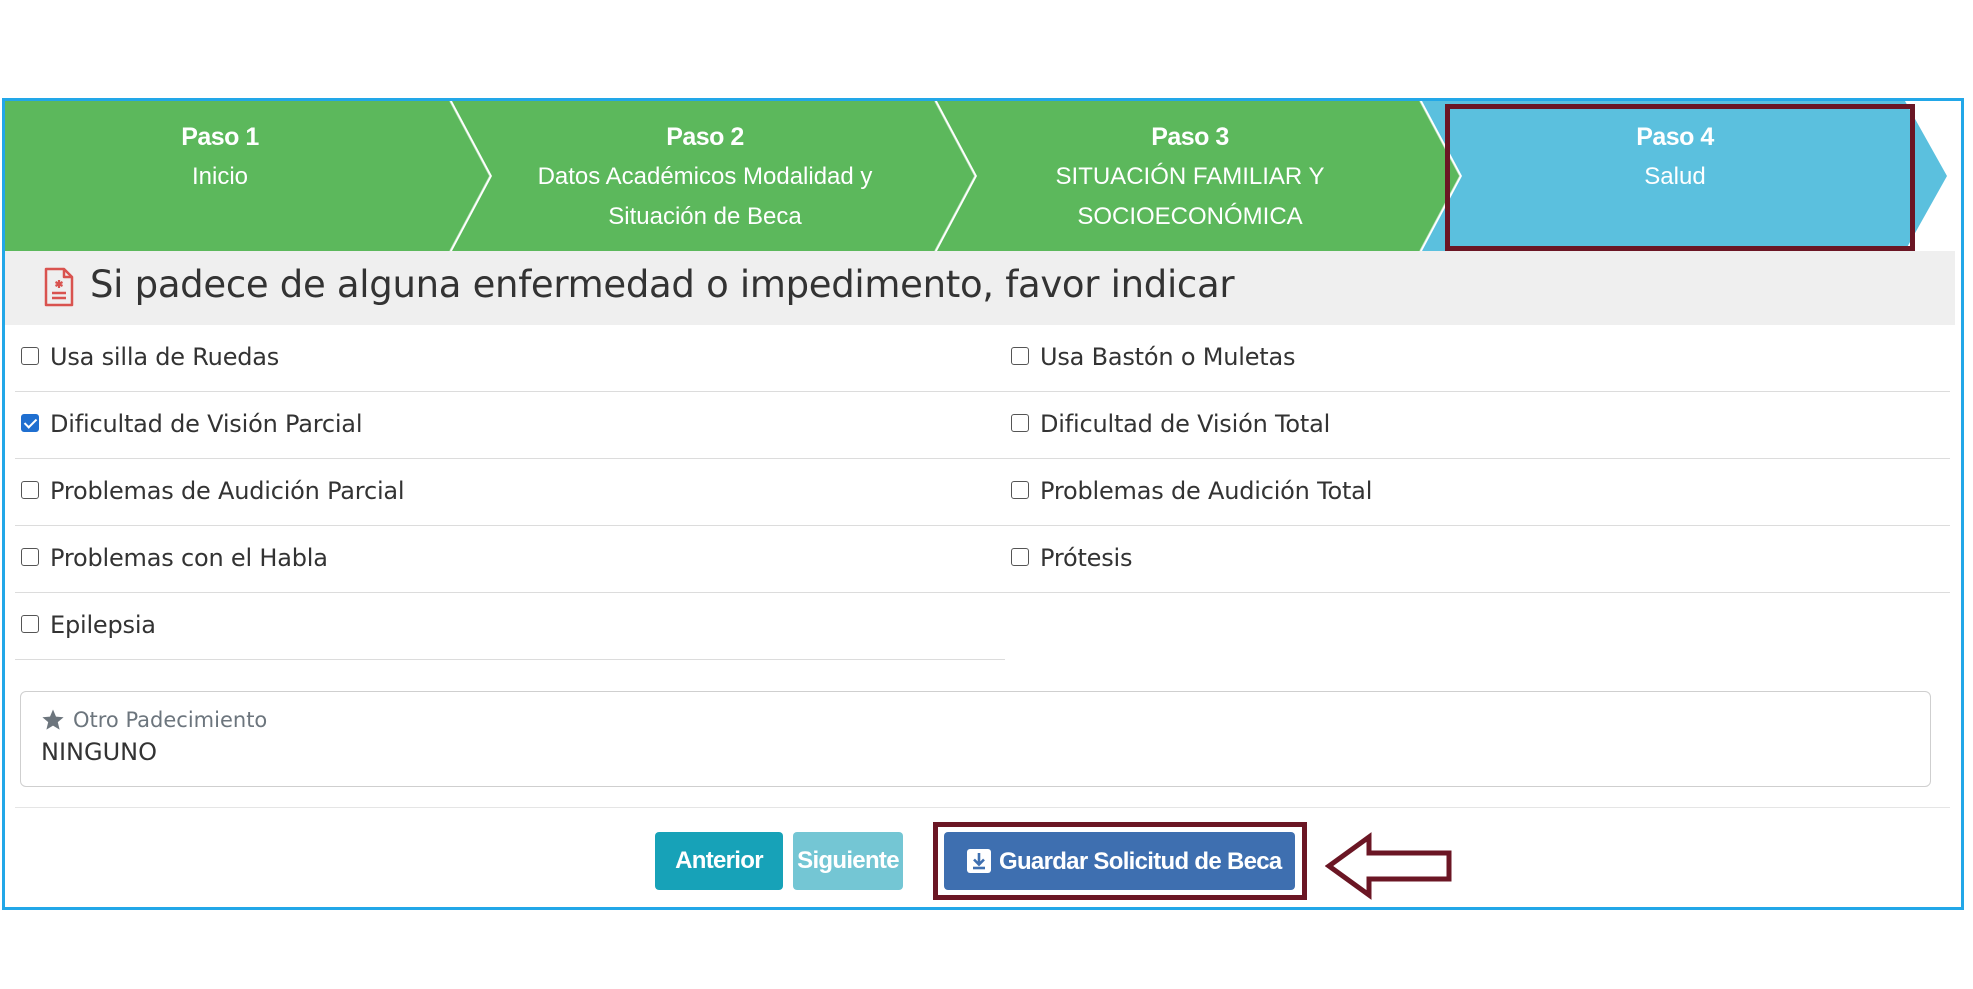 The width and height of the screenshot is (1973, 989). What do you see at coordinates (1680, 177) in the screenshot?
I see `step-4-highlight-box` at bounding box center [1680, 177].